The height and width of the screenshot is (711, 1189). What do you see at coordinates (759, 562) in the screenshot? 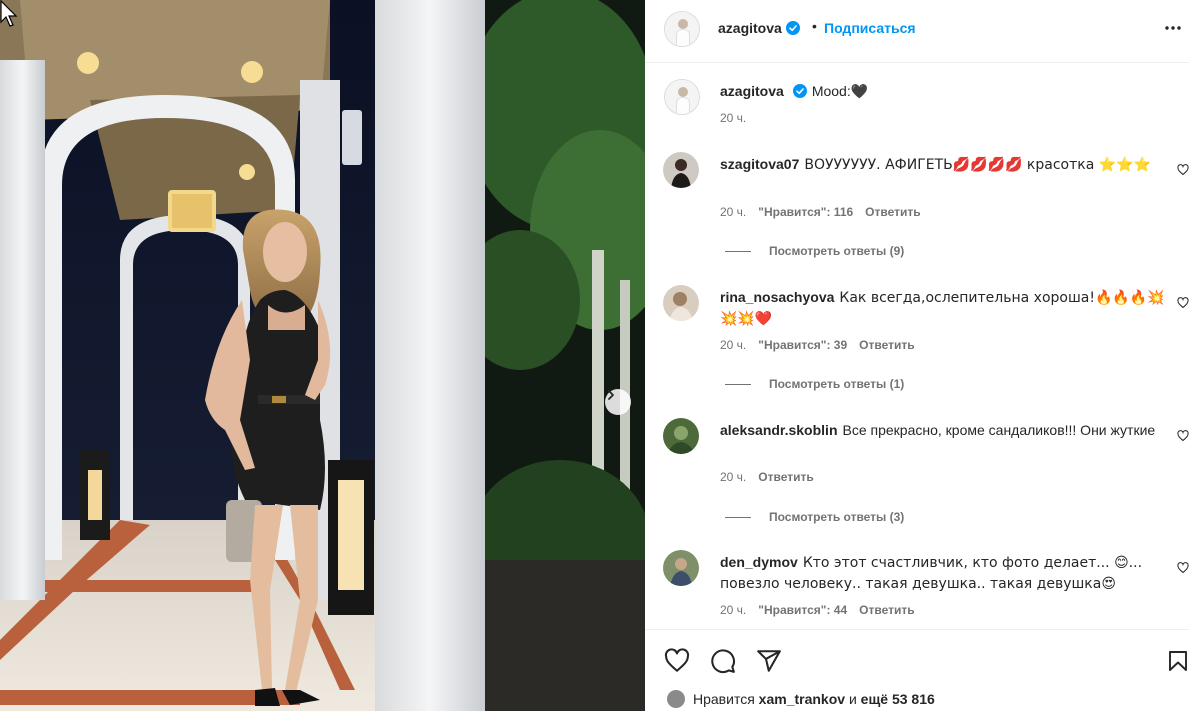
I see `comment-username: den_dymov` at bounding box center [759, 562].